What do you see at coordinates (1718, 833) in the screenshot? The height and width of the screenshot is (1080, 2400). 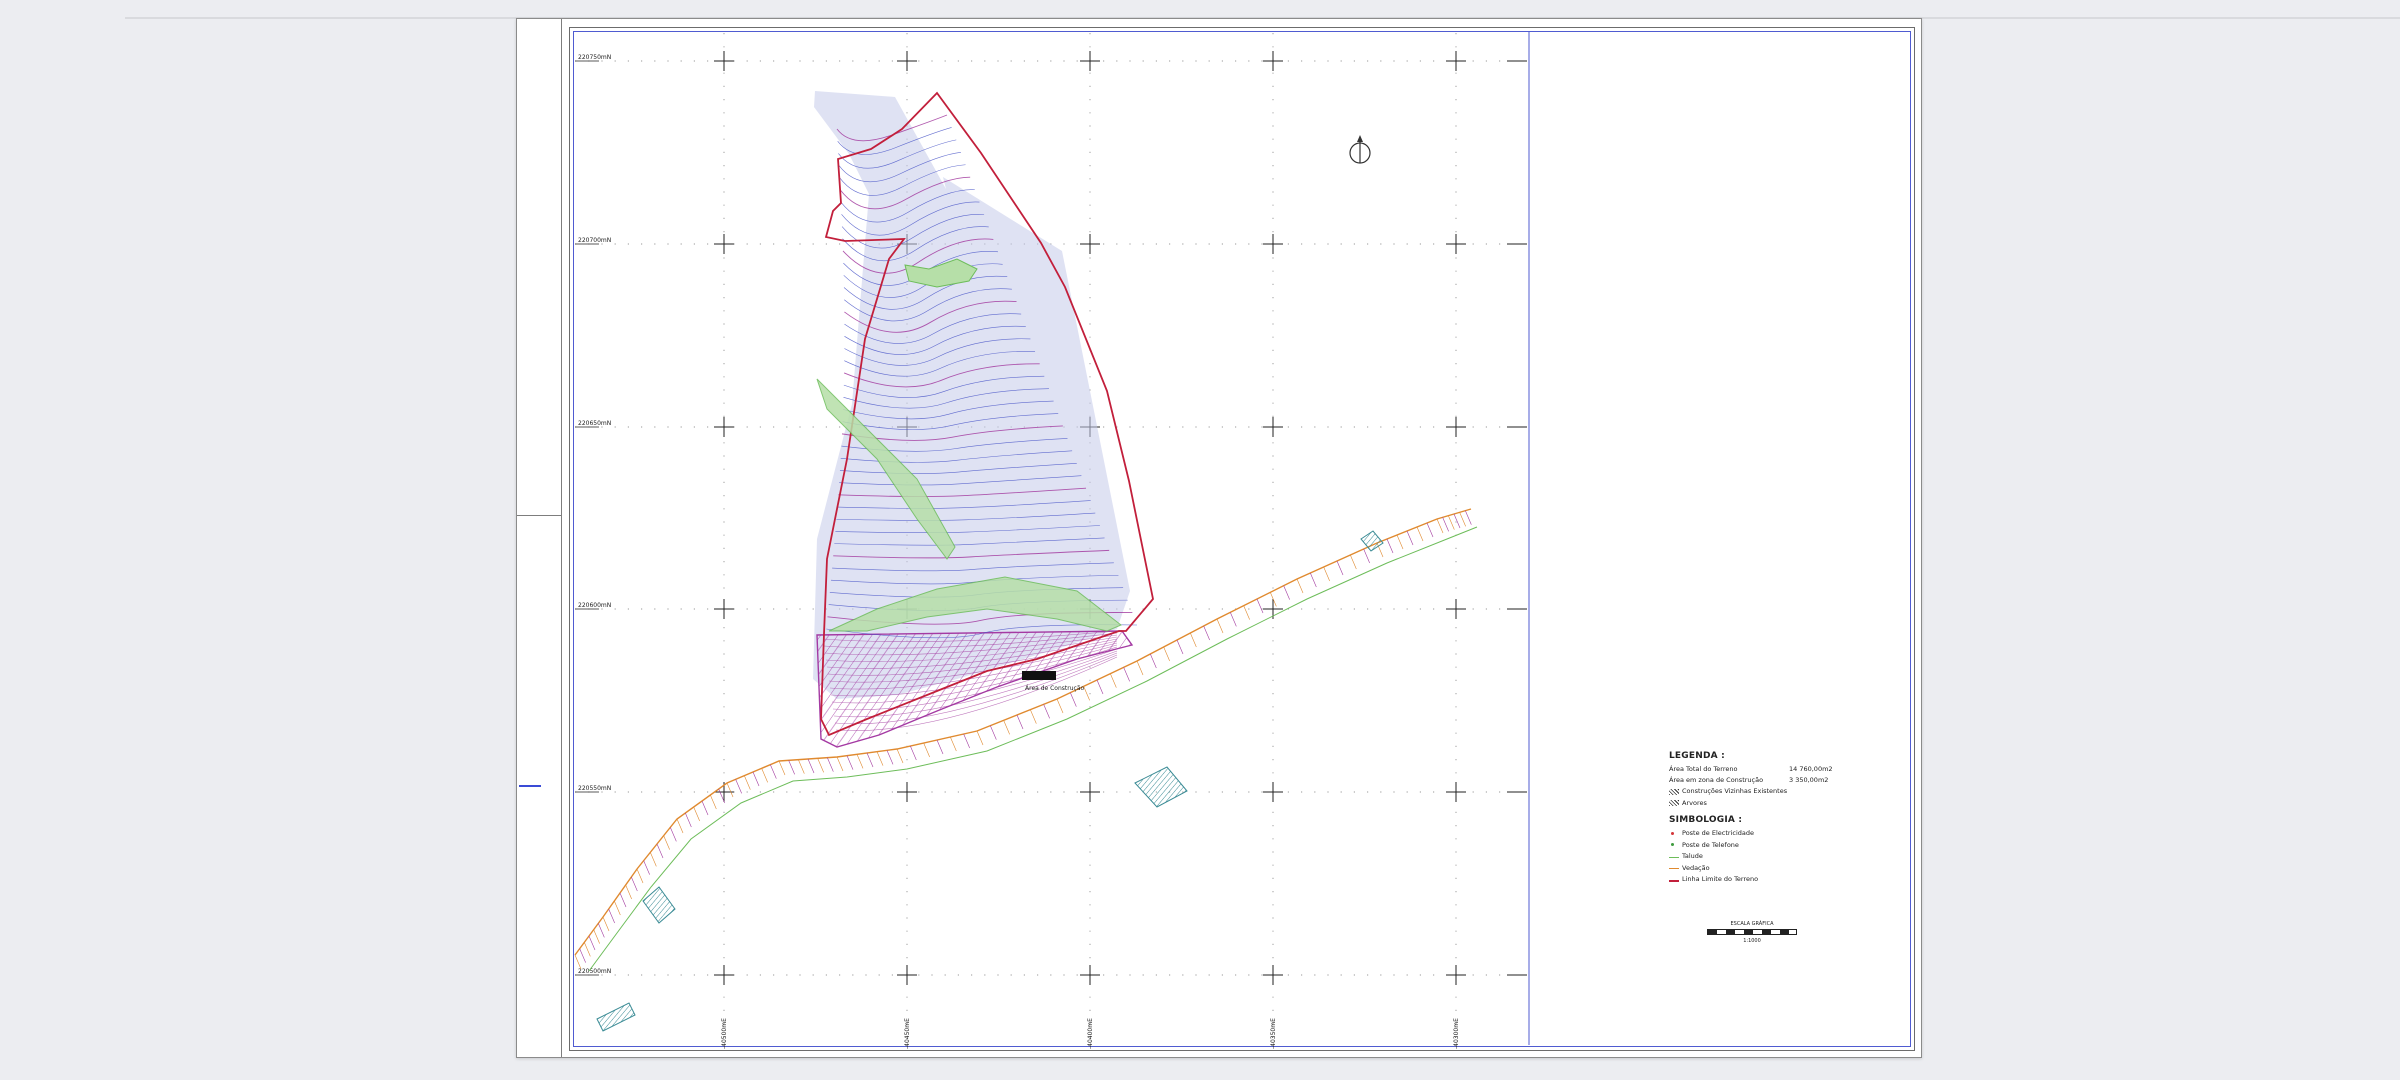 I see `symbol-label: Poste de Electricidade` at bounding box center [1718, 833].